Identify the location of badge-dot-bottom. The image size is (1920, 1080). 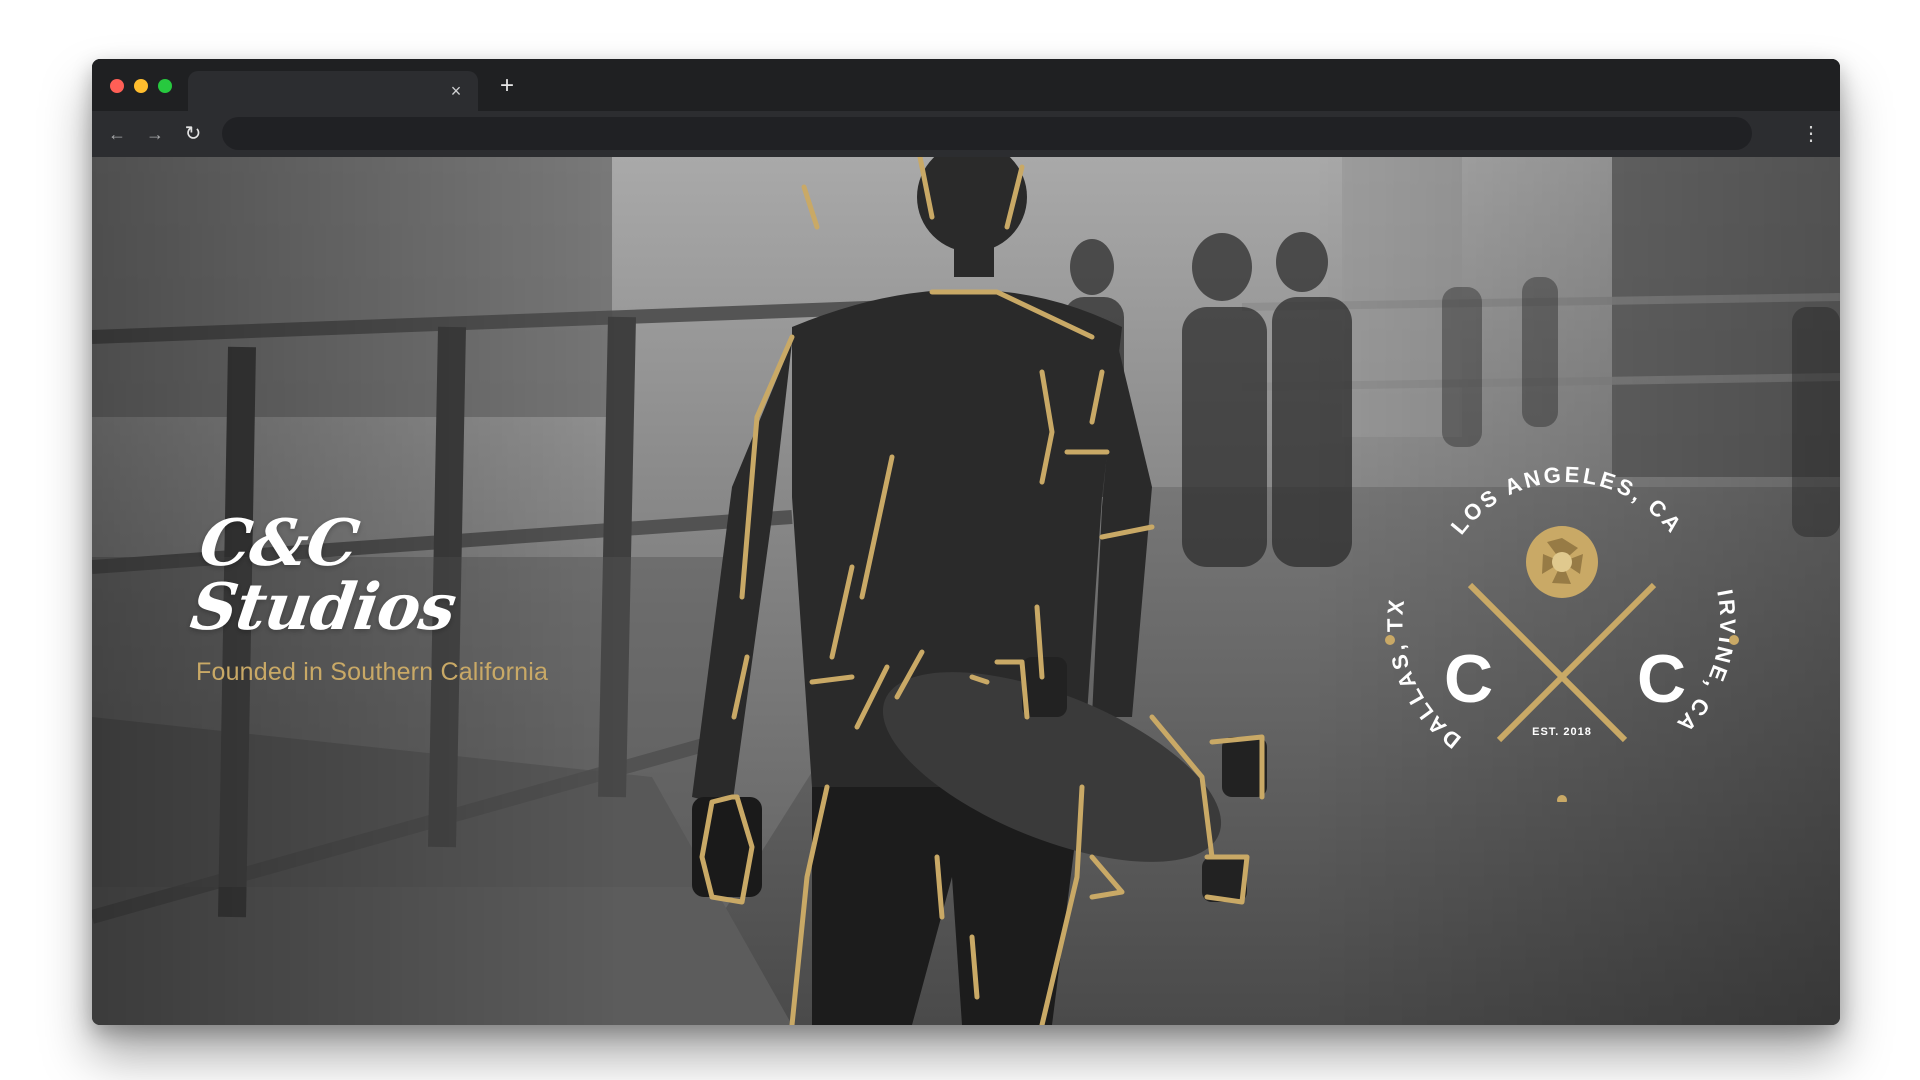
(1562, 798).